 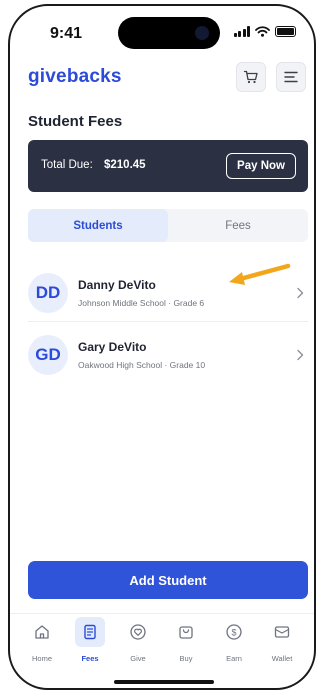 I want to click on total-due-amount: $210.45, so click(x=125, y=165).